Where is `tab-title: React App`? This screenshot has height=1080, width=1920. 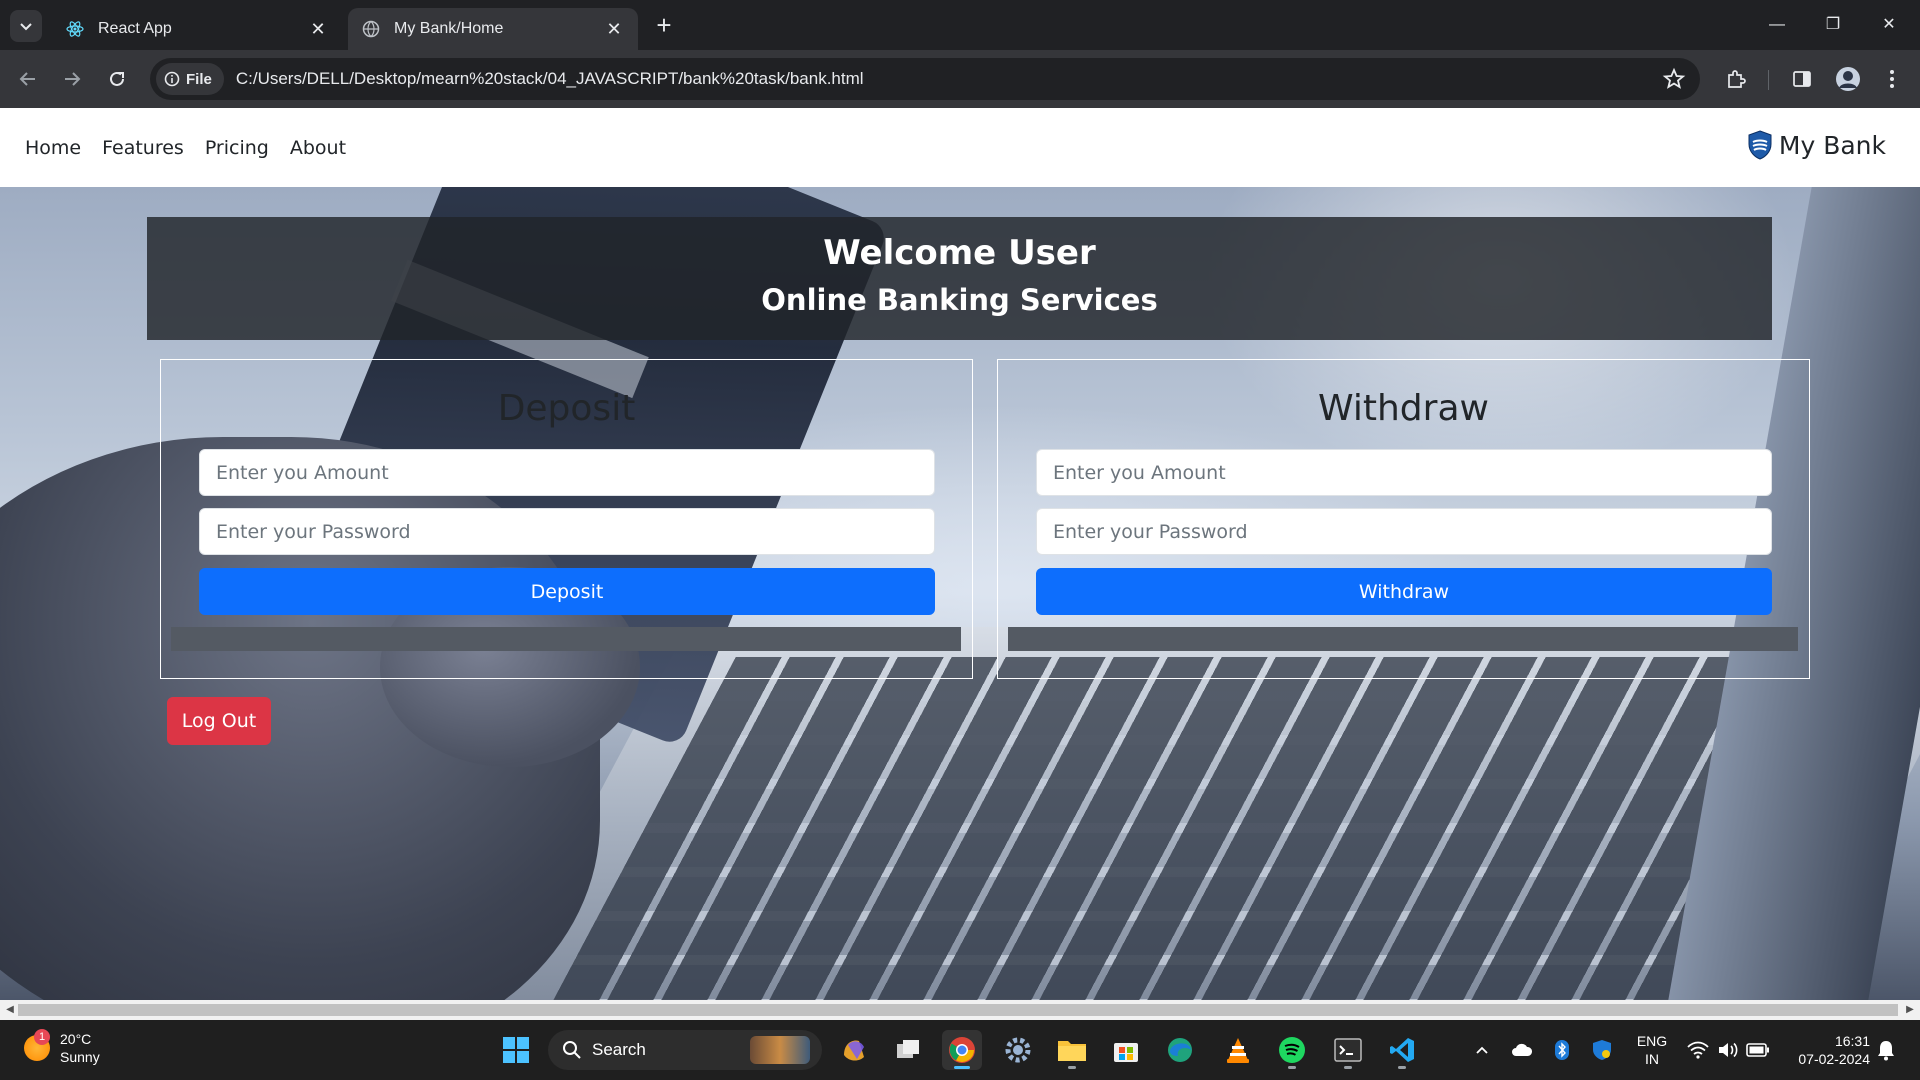 tab-title: React App is located at coordinates (135, 28).